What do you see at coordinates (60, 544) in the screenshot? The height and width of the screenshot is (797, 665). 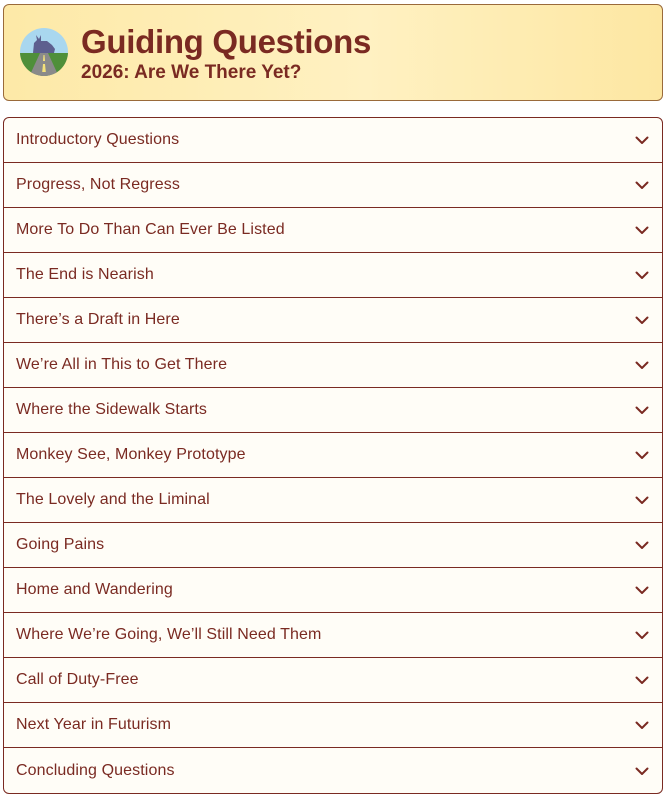 I see `accordion-item-label: Going Pains` at bounding box center [60, 544].